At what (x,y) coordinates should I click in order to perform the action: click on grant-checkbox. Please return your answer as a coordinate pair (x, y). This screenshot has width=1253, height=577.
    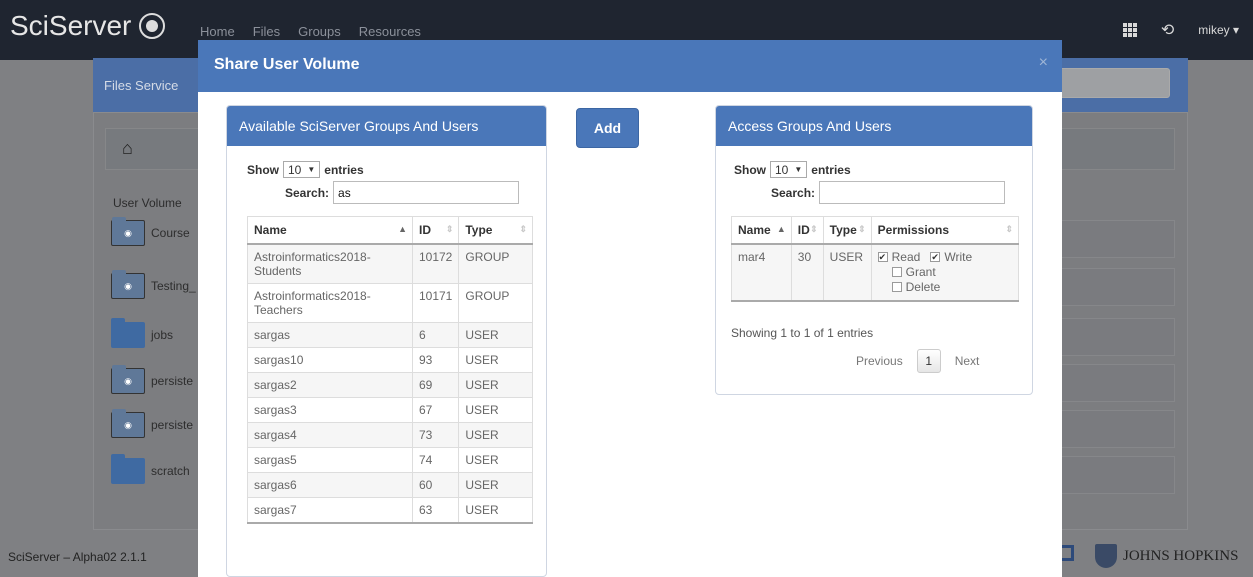
    Looking at the image, I should click on (896, 272).